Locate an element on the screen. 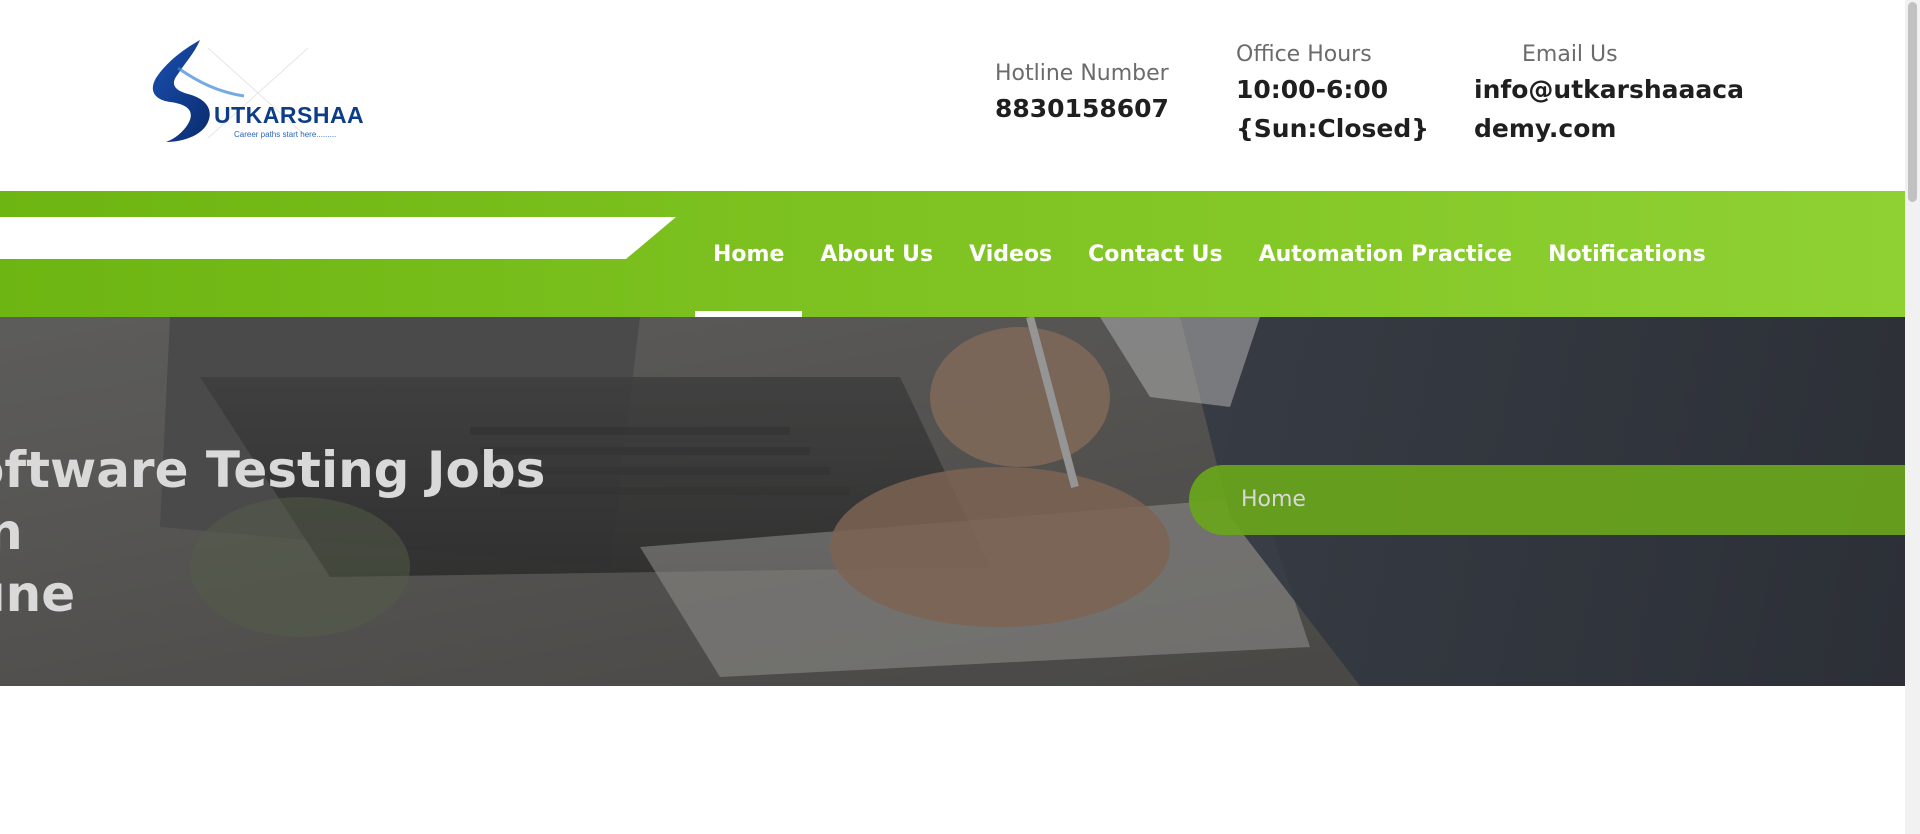 This screenshot has width=1920, height=834. office-hours-closed: {Sun:Closed} is located at coordinates (1333, 128).